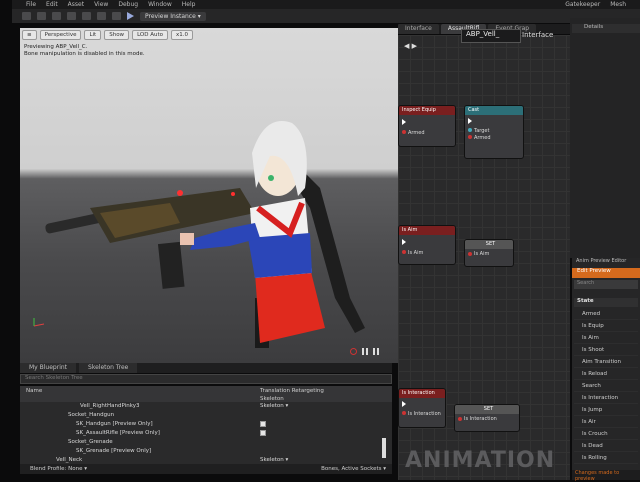 The width and height of the screenshot is (640, 482). Describe the element at coordinates (376, 351) in the screenshot. I see `step-icon` at that location.